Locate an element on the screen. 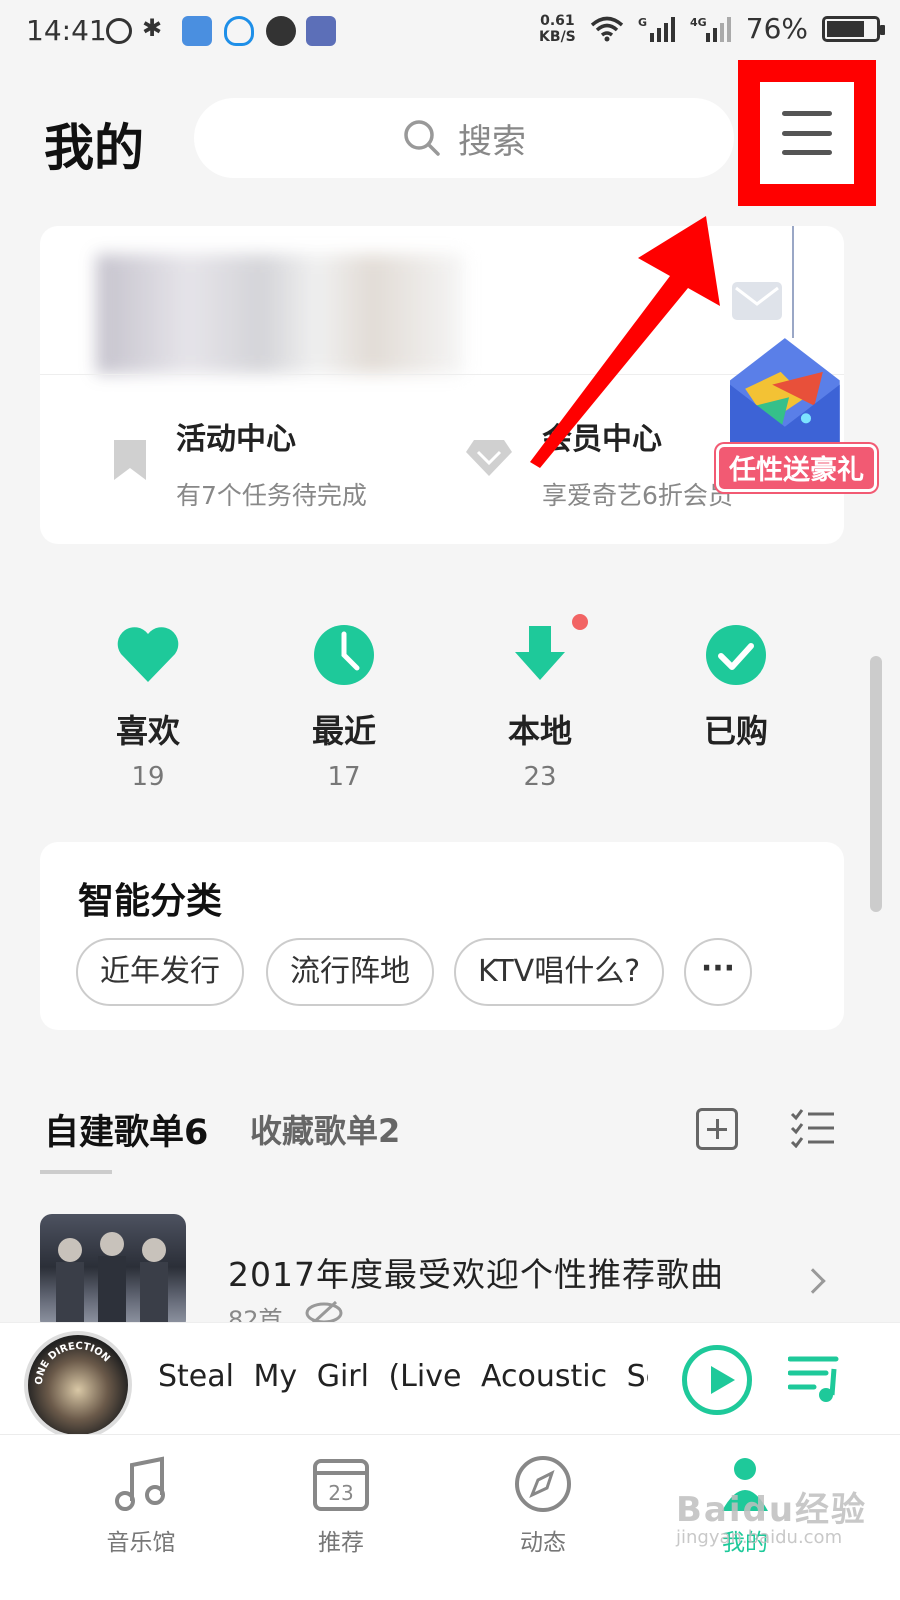 Image resolution: width=900 pixels, height=1600 pixels. chip-more-button: ··· is located at coordinates (718, 972).